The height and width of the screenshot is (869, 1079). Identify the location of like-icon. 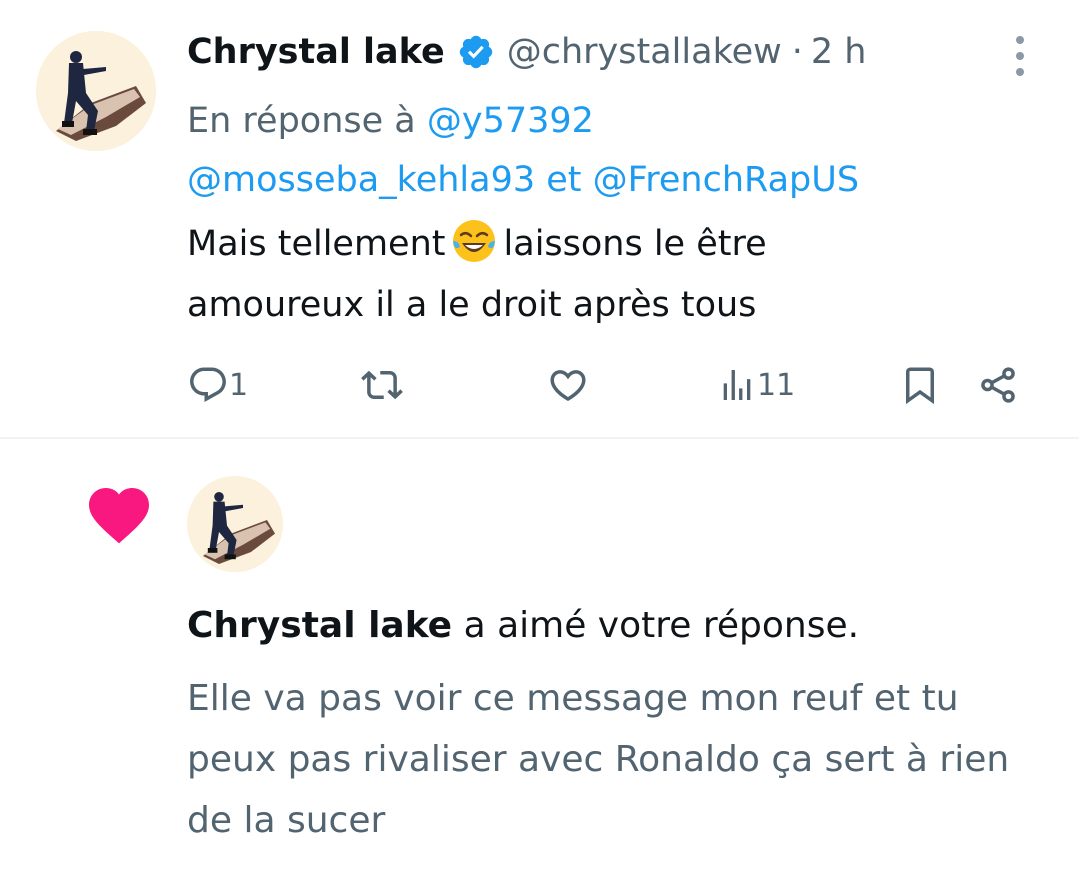
(568, 385).